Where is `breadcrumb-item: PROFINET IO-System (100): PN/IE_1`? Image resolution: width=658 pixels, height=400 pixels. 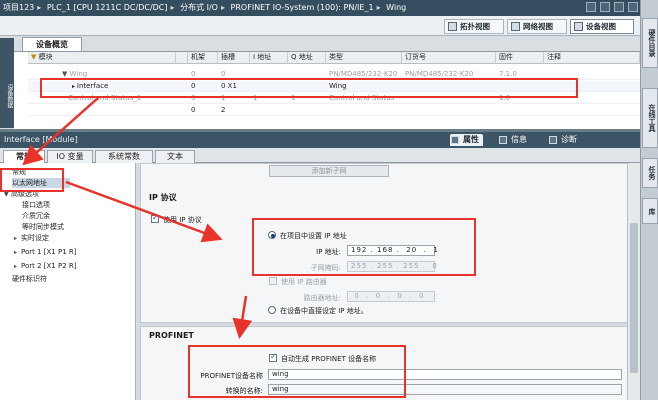
breadcrumb-item: PROFINET IO-System (100): PN/IE_1 is located at coordinates (302, 7).